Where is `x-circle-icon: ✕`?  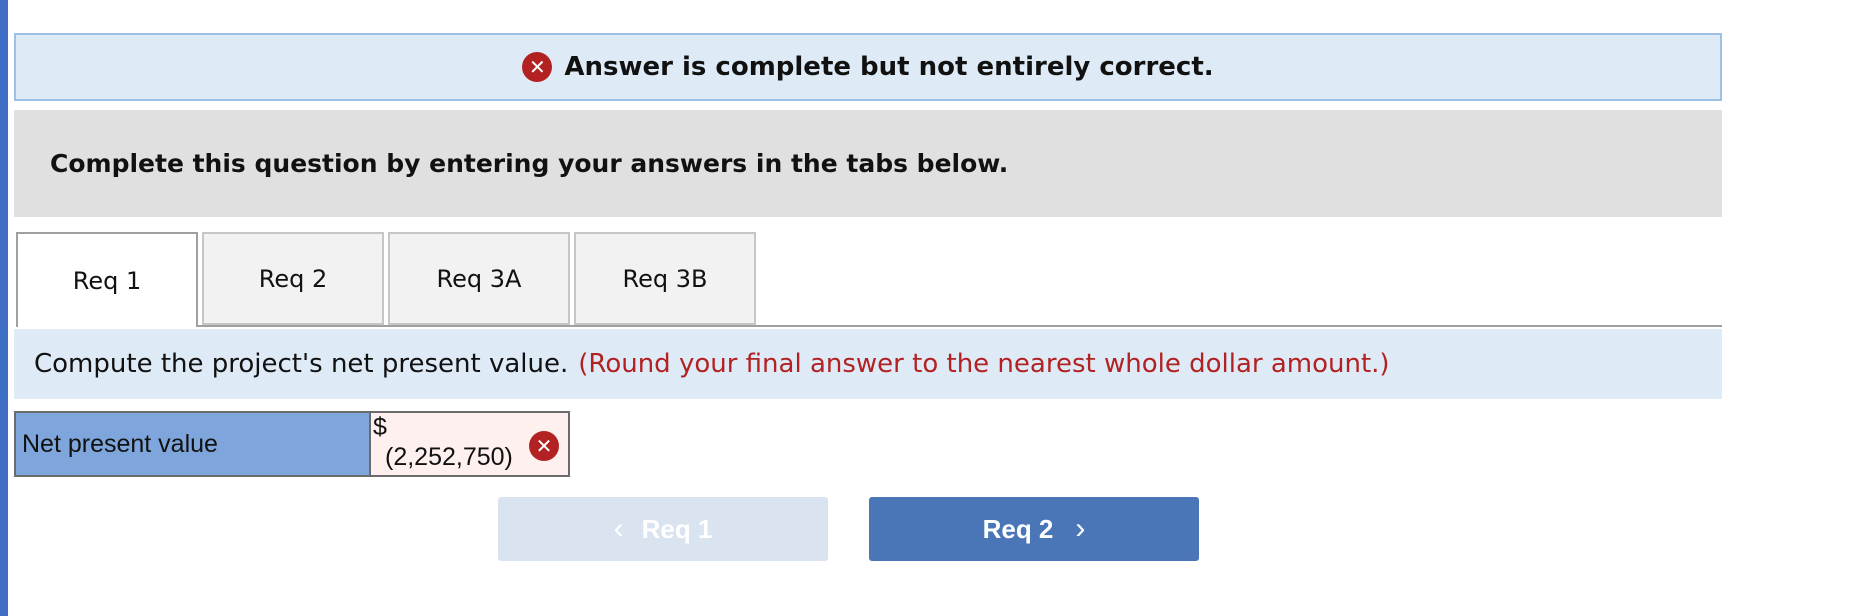
x-circle-icon: ✕ is located at coordinates (537, 67).